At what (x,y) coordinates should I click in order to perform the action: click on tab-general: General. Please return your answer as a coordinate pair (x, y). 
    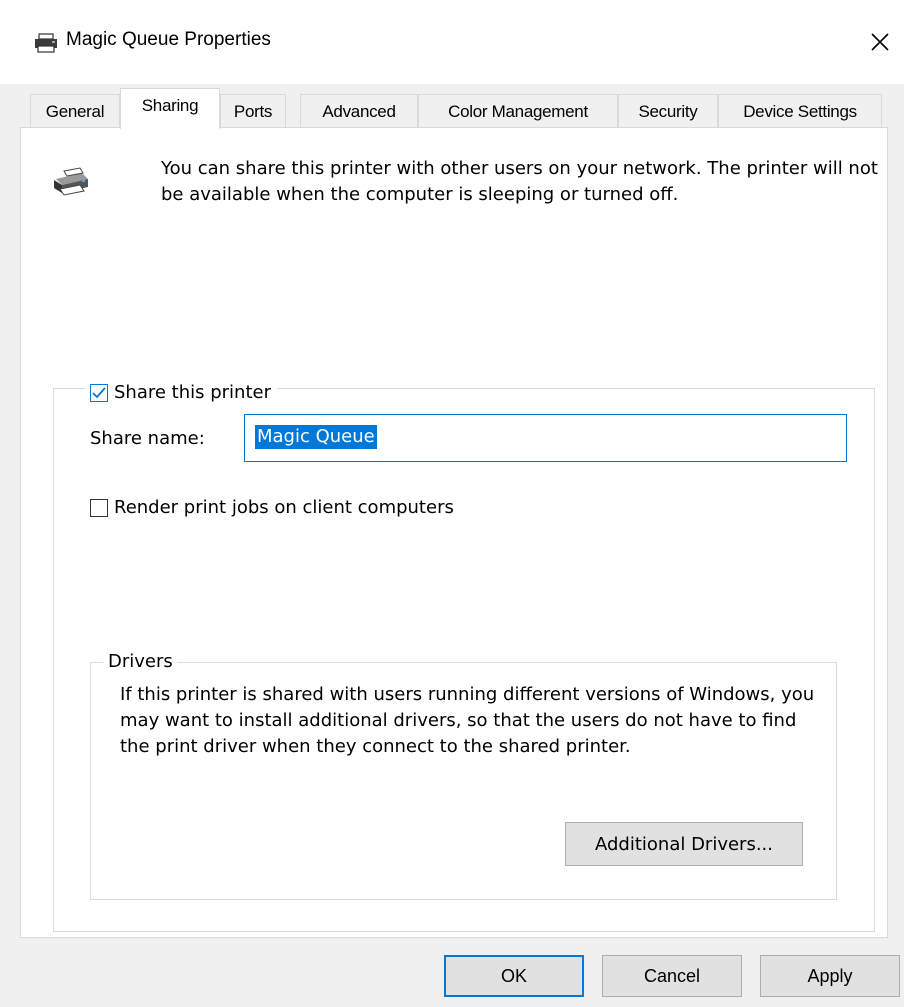
    Looking at the image, I should click on (75, 111).